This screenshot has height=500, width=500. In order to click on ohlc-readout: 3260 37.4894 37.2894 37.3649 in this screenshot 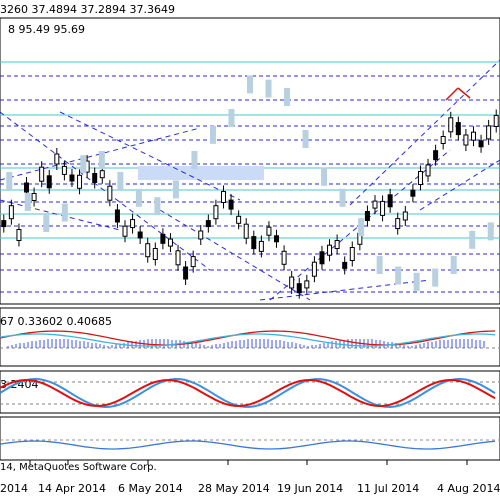, I will do `click(87, 9)`.